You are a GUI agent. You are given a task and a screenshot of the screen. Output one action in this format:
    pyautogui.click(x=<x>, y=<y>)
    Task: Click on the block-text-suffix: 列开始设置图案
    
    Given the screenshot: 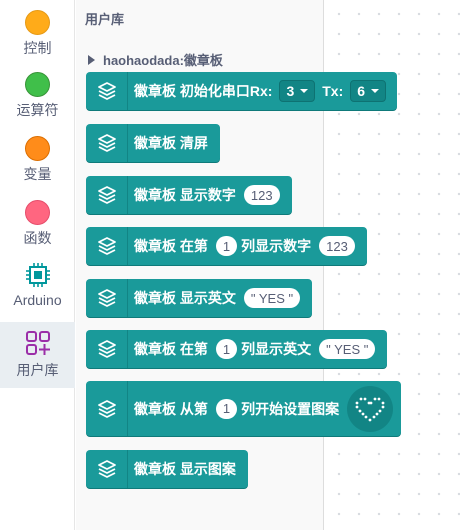 What is the action you would take?
    pyautogui.click(x=290, y=408)
    